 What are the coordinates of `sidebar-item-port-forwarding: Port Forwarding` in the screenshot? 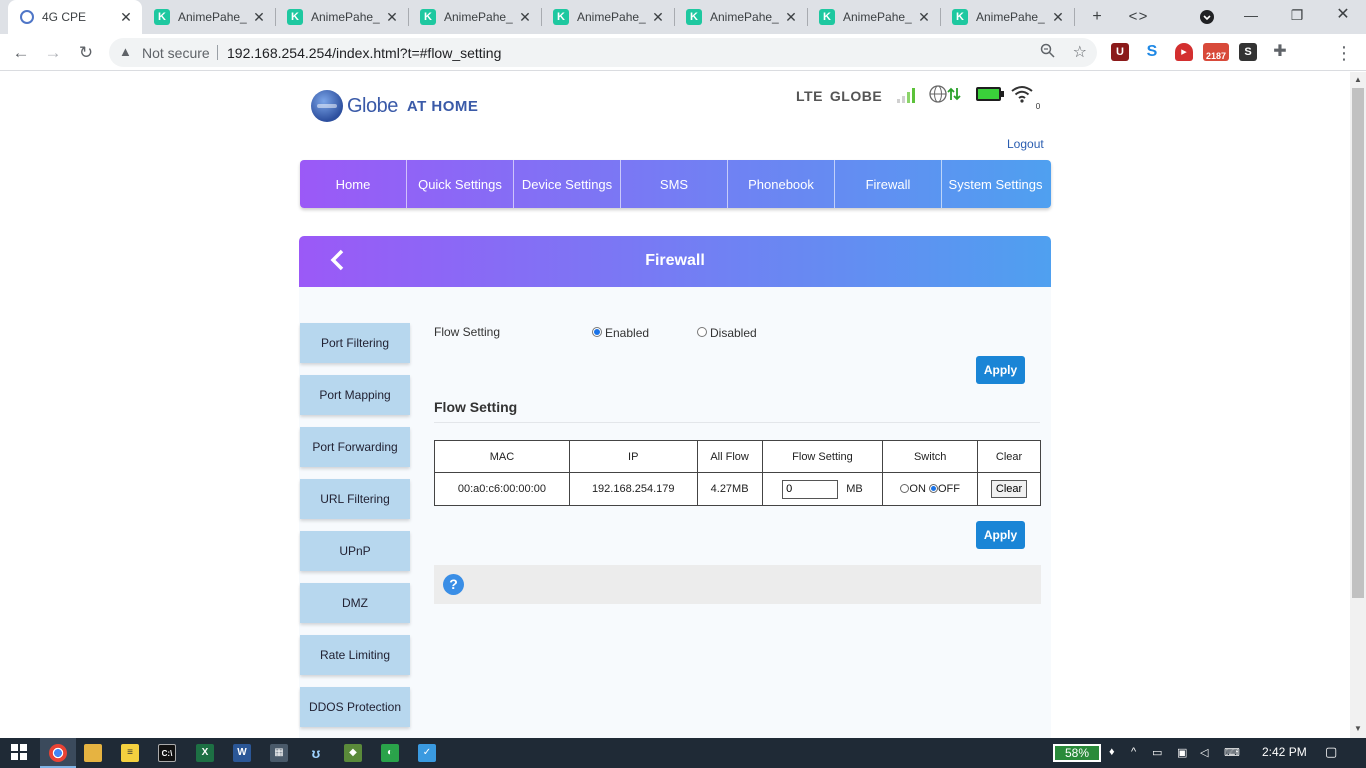 It's located at (355, 447).